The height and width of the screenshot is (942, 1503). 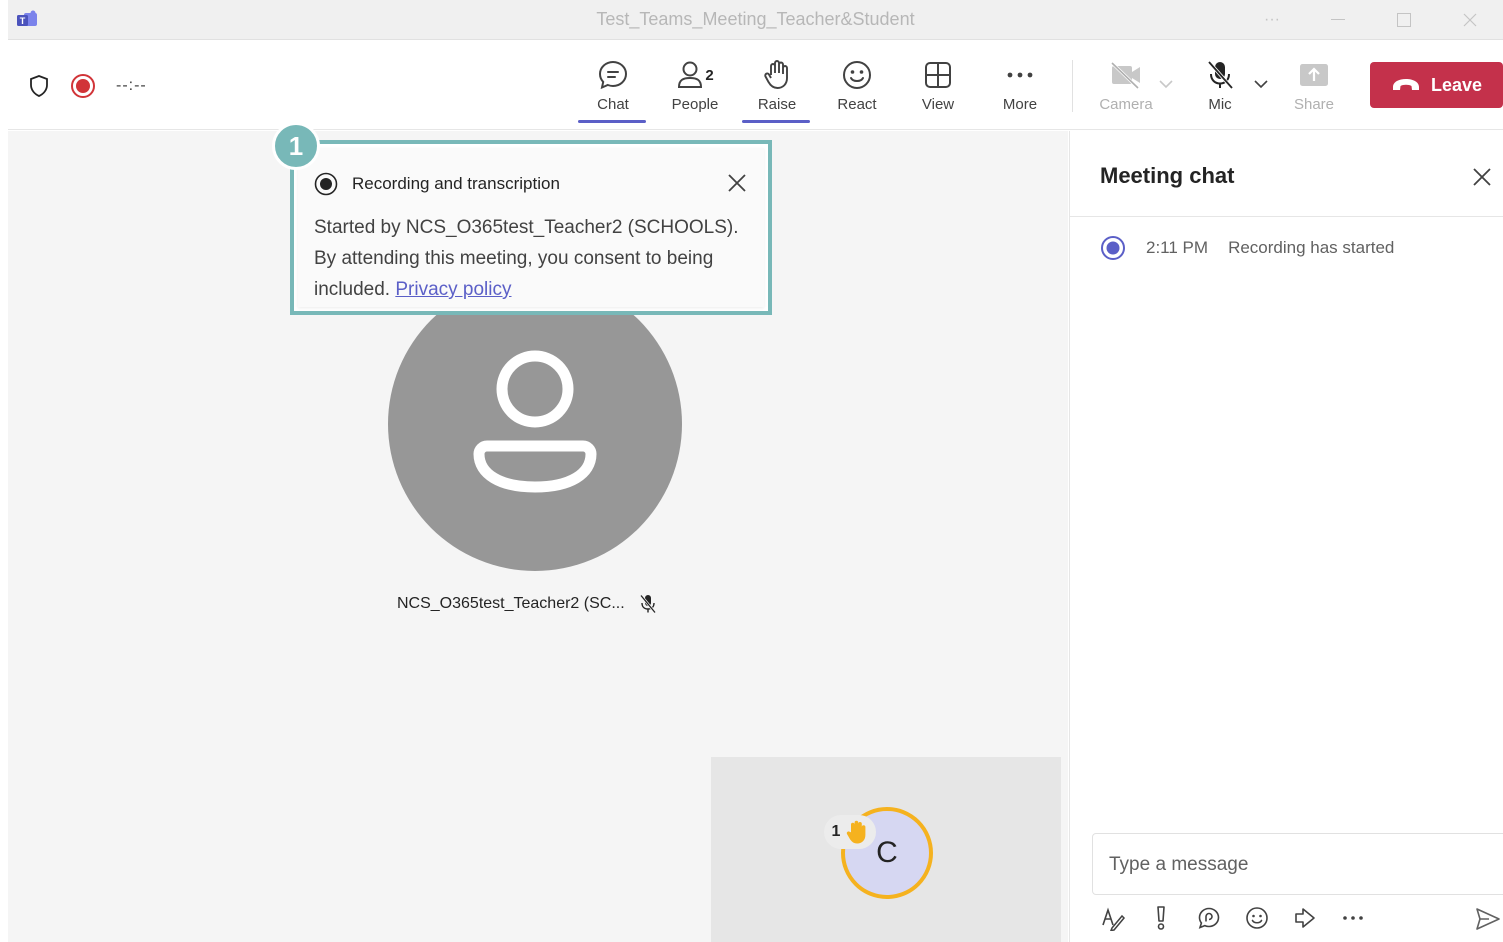 I want to click on camera-button-label: Camera, so click(x=1126, y=104).